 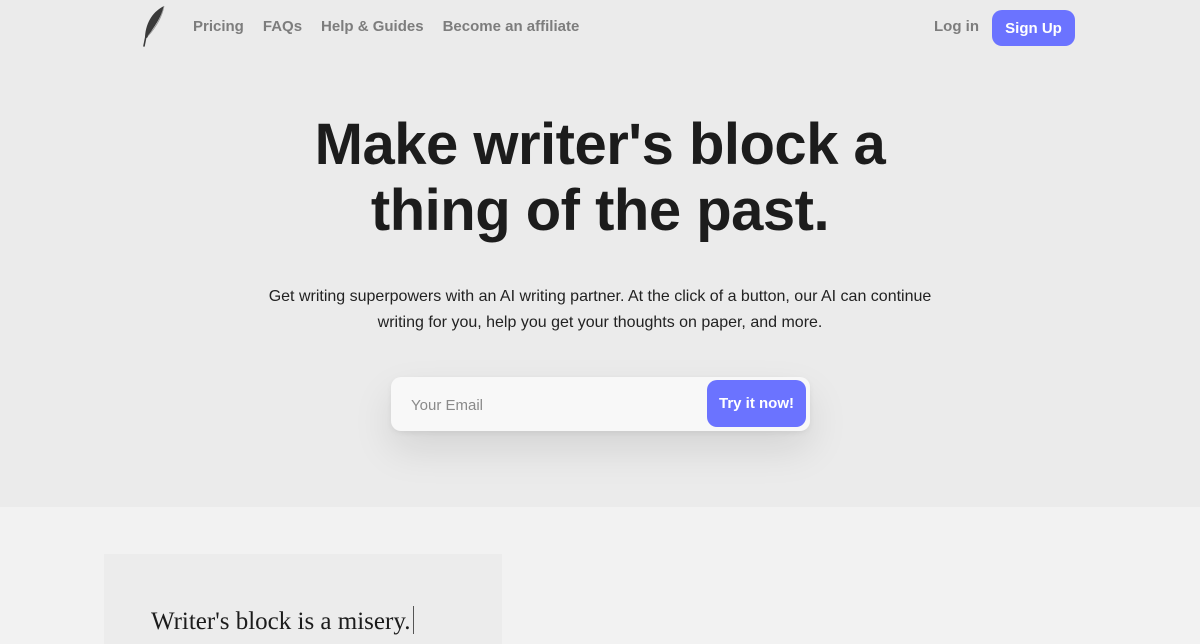 What do you see at coordinates (282, 26) in the screenshot?
I see `nav-link-faqs: FAQs` at bounding box center [282, 26].